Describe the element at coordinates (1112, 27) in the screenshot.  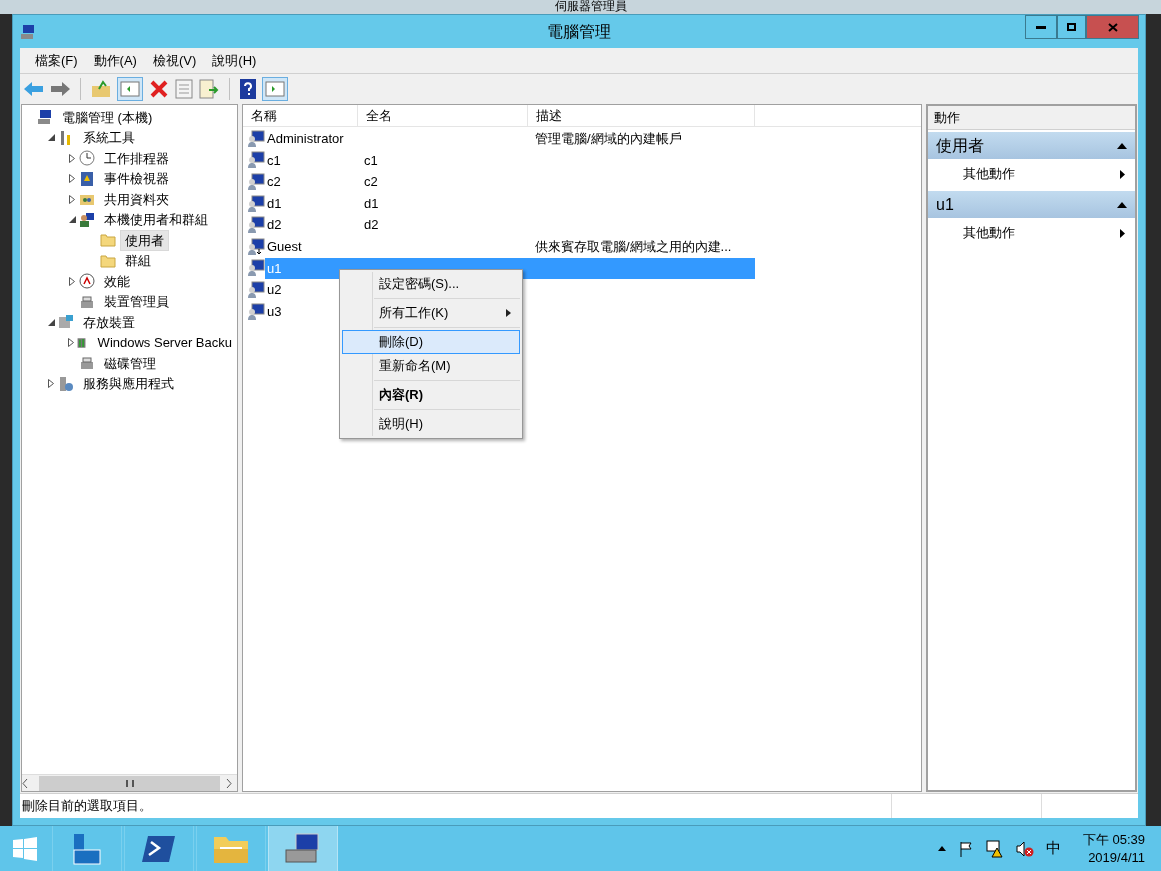
I see `close-button` at that location.